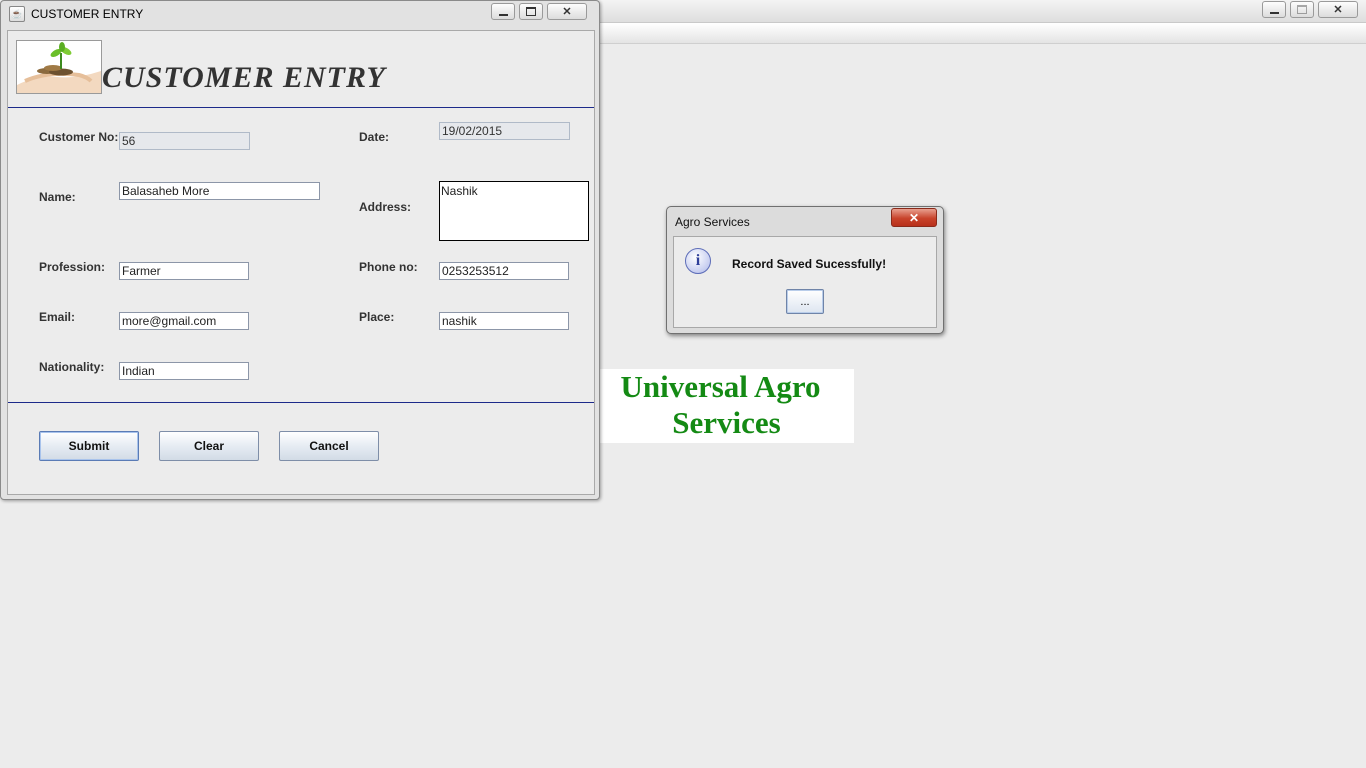  I want to click on place-field: nashik, so click(504, 321).